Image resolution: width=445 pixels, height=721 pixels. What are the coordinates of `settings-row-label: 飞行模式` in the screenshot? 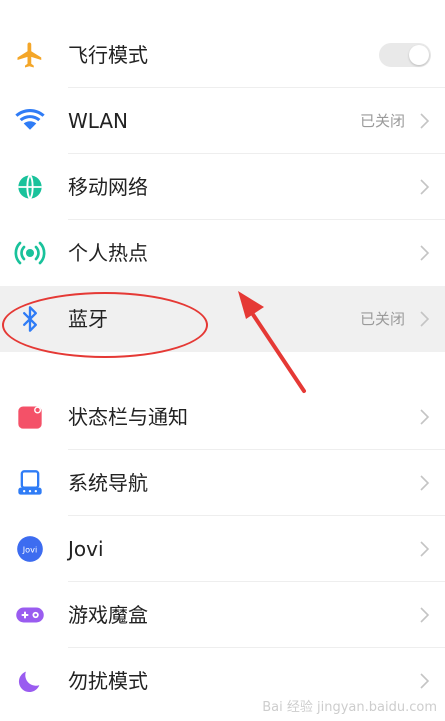 It's located at (108, 55).